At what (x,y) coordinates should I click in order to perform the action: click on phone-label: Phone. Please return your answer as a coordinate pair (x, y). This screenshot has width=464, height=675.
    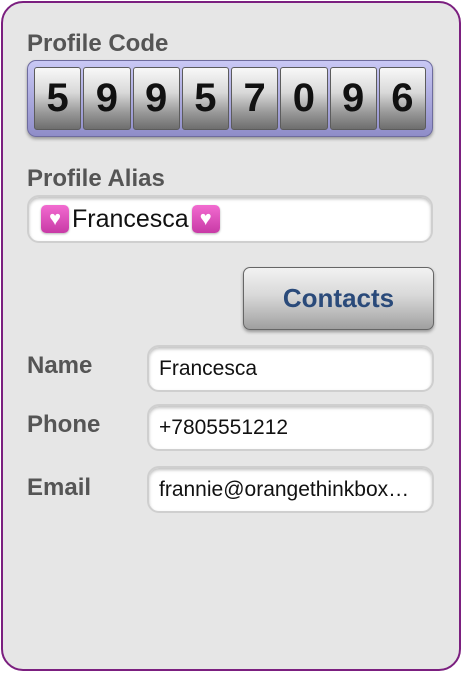
    Looking at the image, I should click on (64, 424).